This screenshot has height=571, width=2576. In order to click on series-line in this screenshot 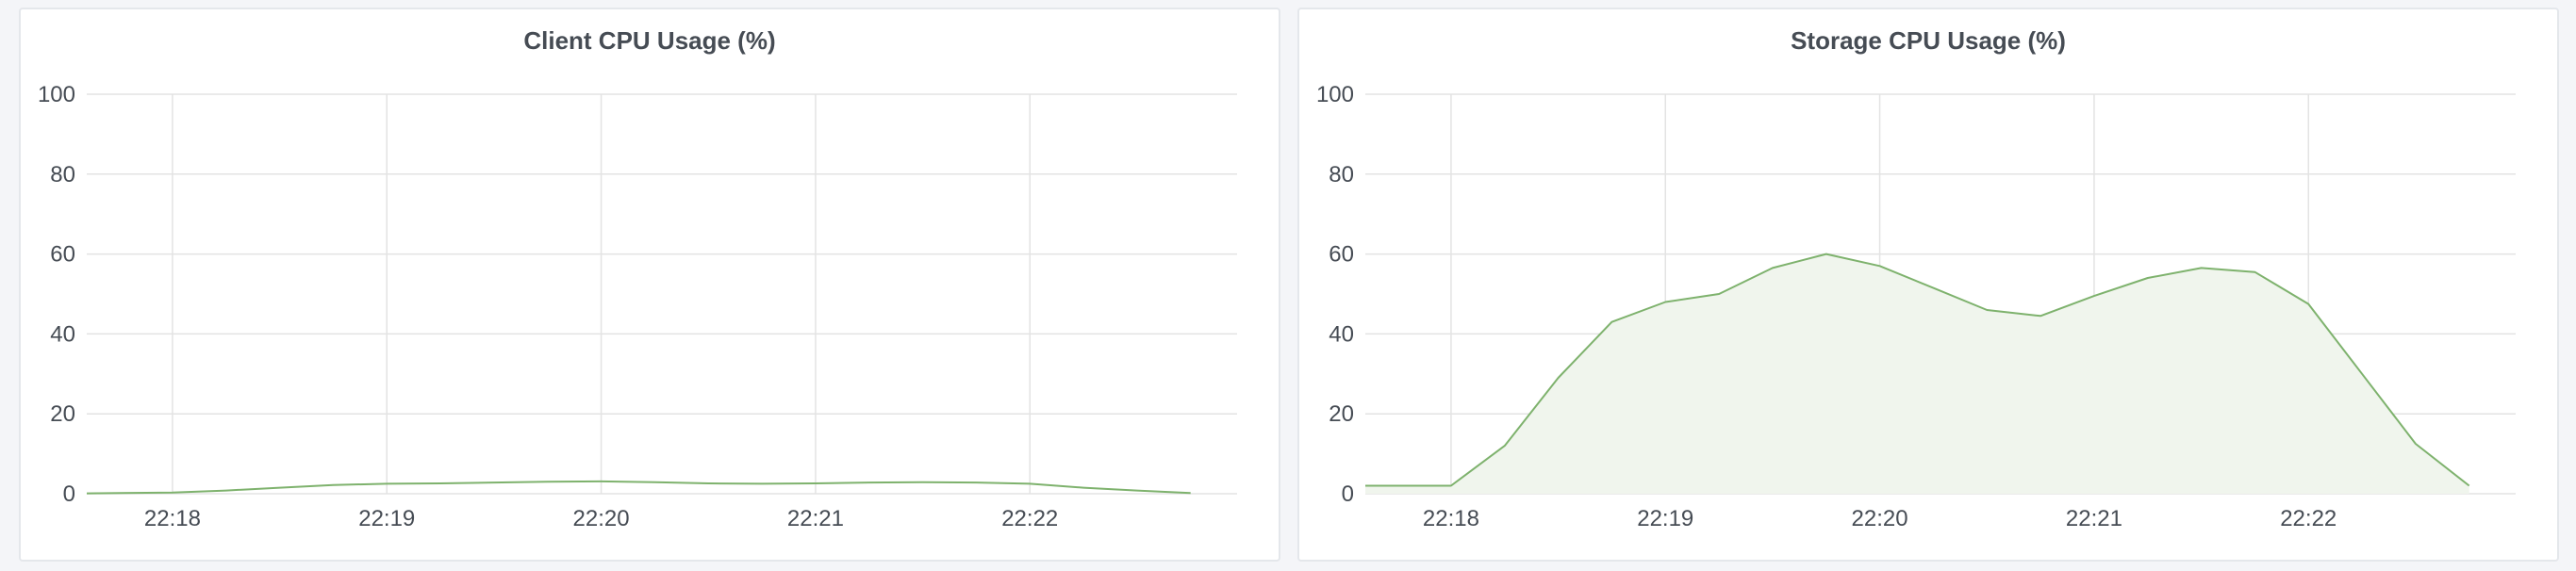, I will do `click(638, 488)`.